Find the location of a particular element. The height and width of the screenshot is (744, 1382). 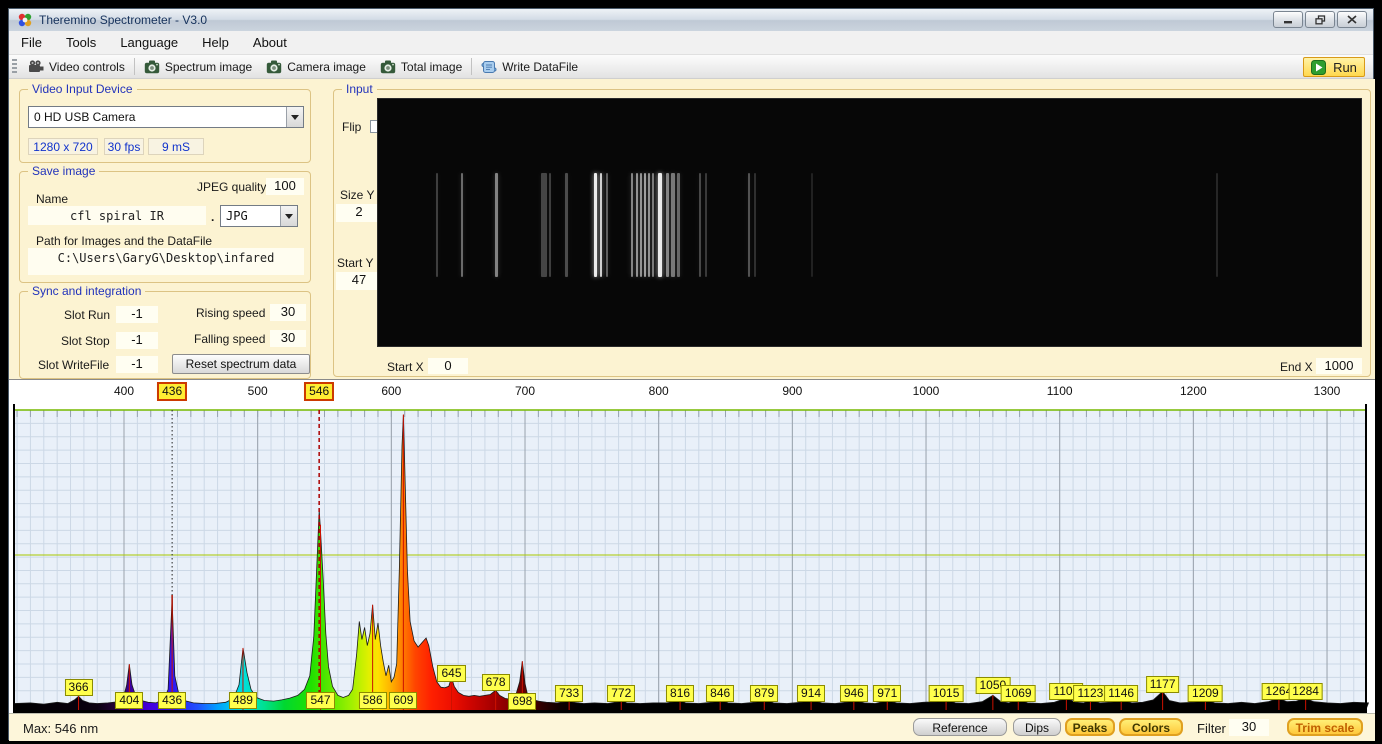

axis-tick-label: 500 is located at coordinates (257, 391).